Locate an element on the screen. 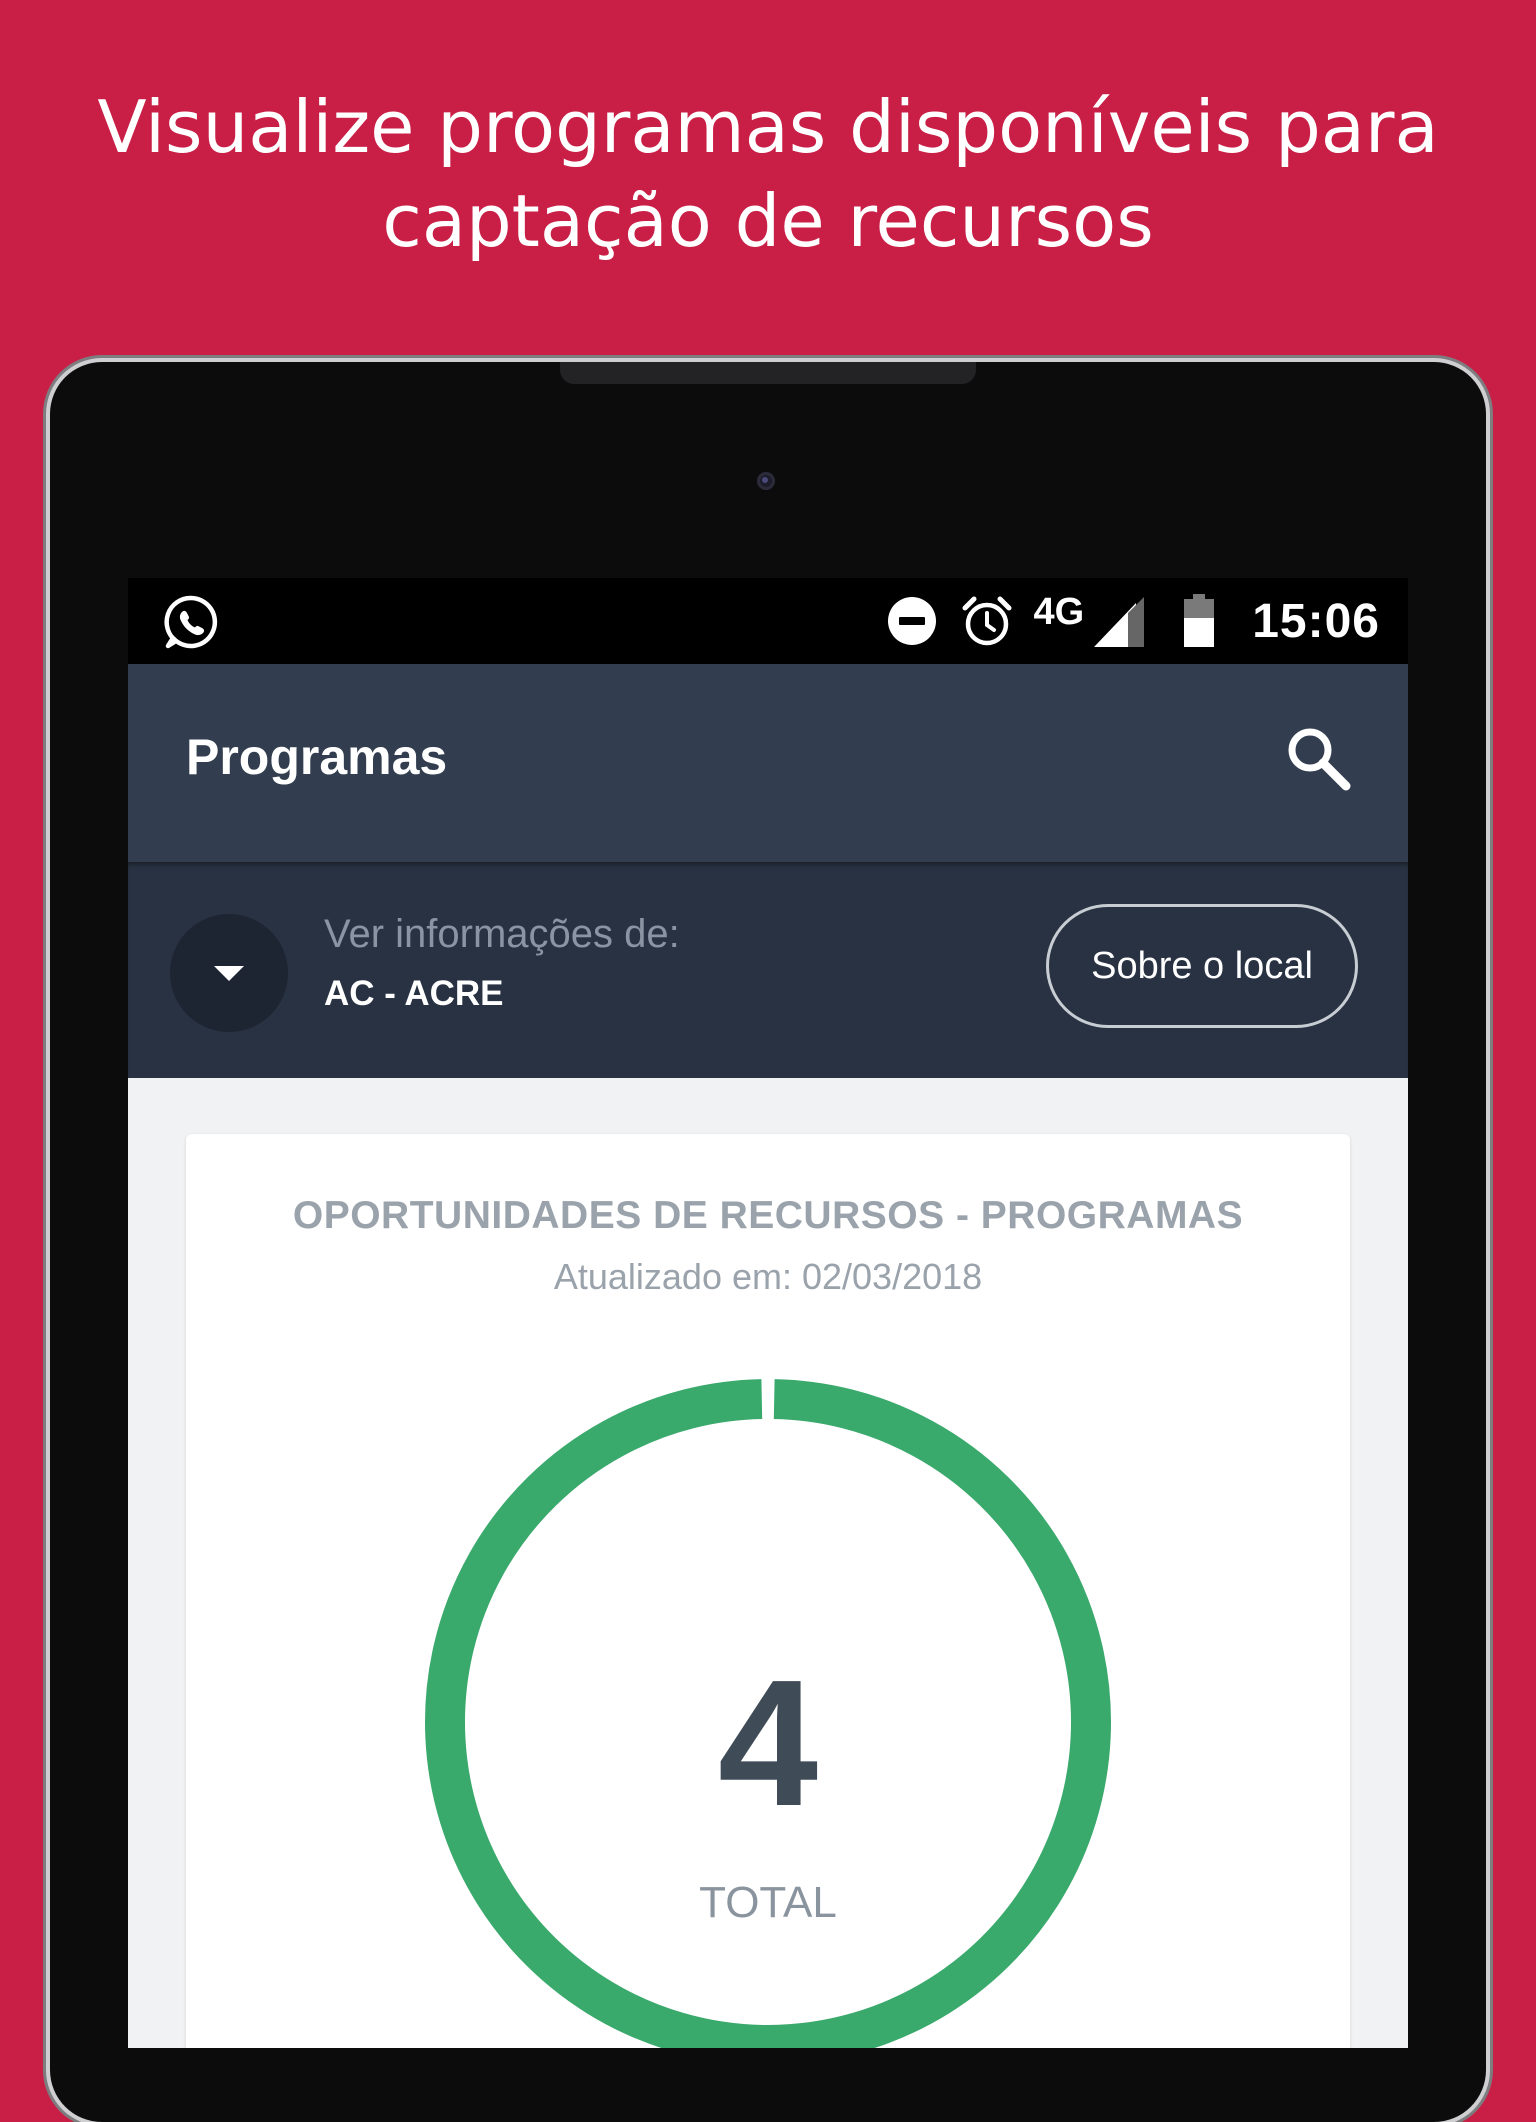 Image resolution: width=1536 pixels, height=2122 pixels. whatsapp-icon is located at coordinates (191, 622).